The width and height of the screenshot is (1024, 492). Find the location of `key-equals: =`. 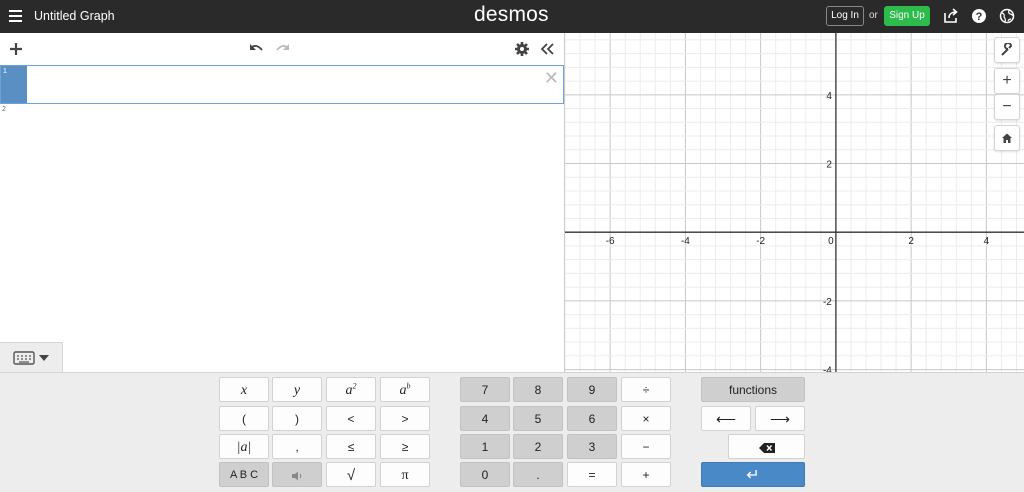

key-equals: = is located at coordinates (592, 474).